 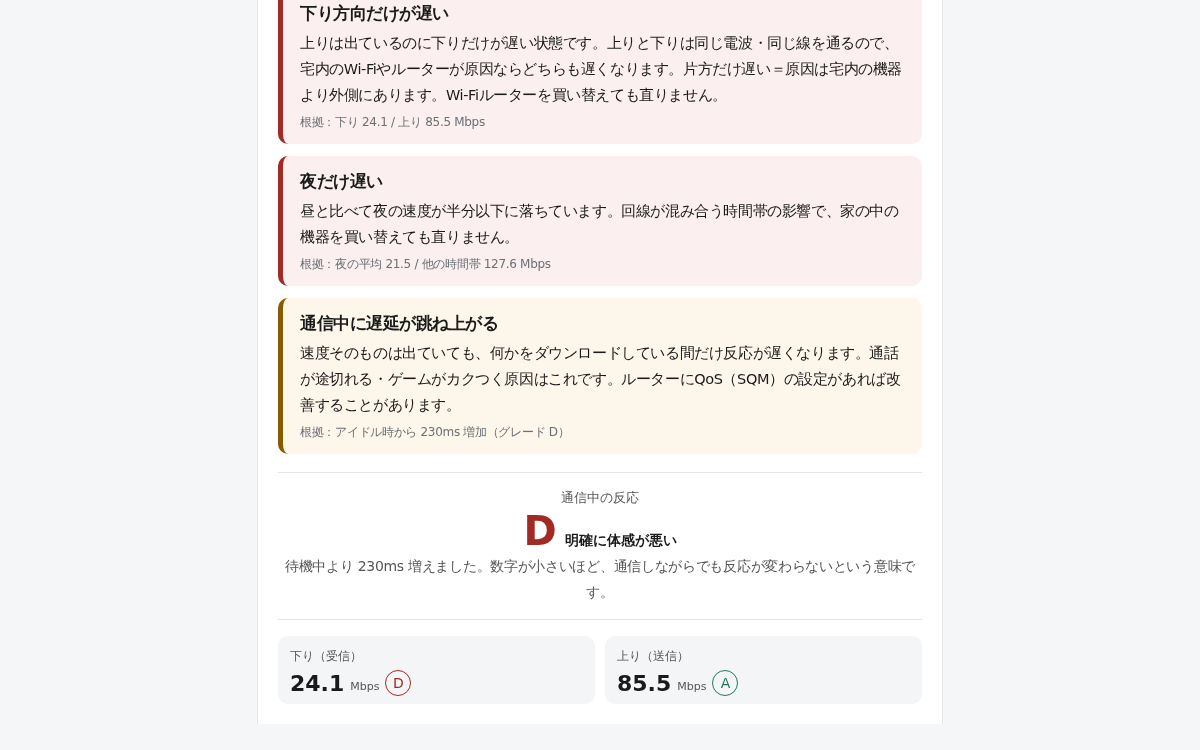 I want to click on section-label: 通信中の反応, so click(x=600, y=498).